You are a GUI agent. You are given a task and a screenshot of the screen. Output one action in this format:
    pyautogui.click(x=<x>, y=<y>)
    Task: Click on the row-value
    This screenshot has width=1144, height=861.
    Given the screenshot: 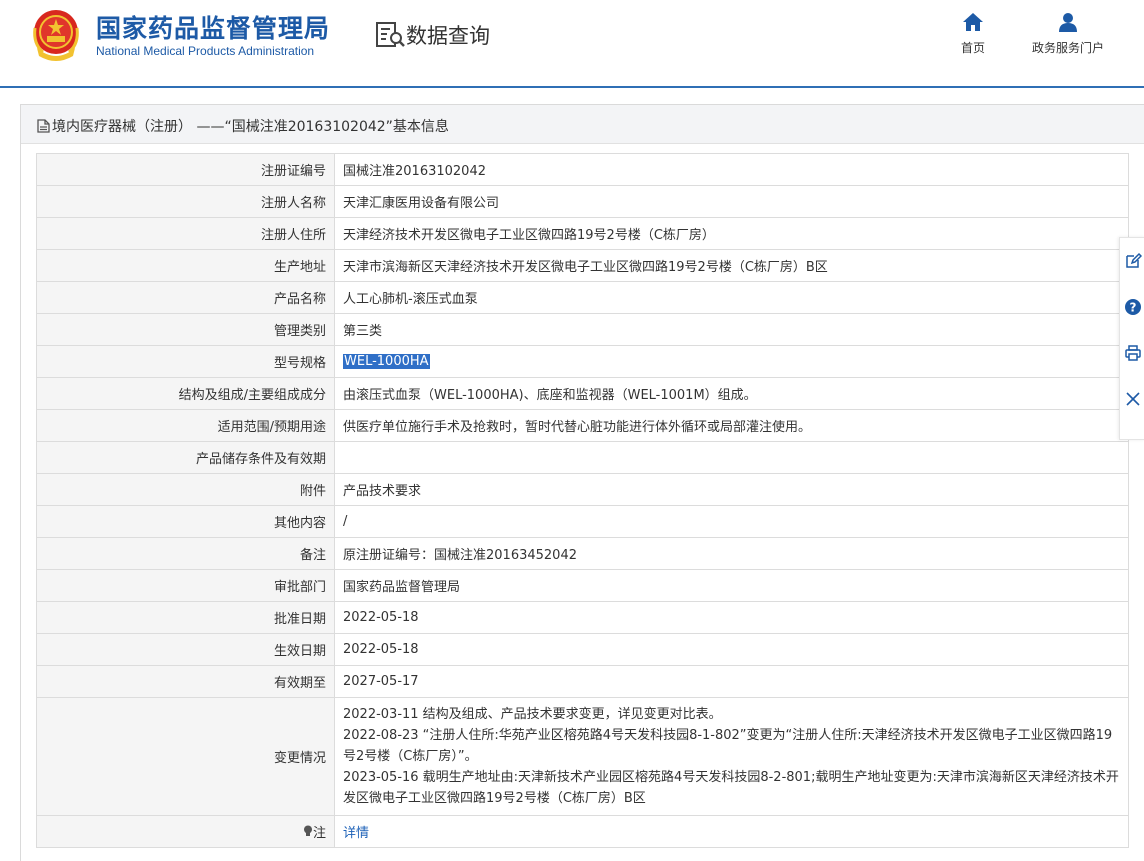 What is the action you would take?
    pyautogui.click(x=731, y=457)
    